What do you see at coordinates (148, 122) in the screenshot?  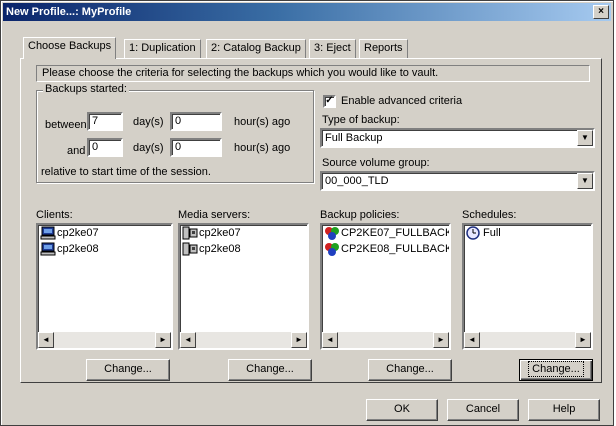 I see `between-days-unit: day(s)` at bounding box center [148, 122].